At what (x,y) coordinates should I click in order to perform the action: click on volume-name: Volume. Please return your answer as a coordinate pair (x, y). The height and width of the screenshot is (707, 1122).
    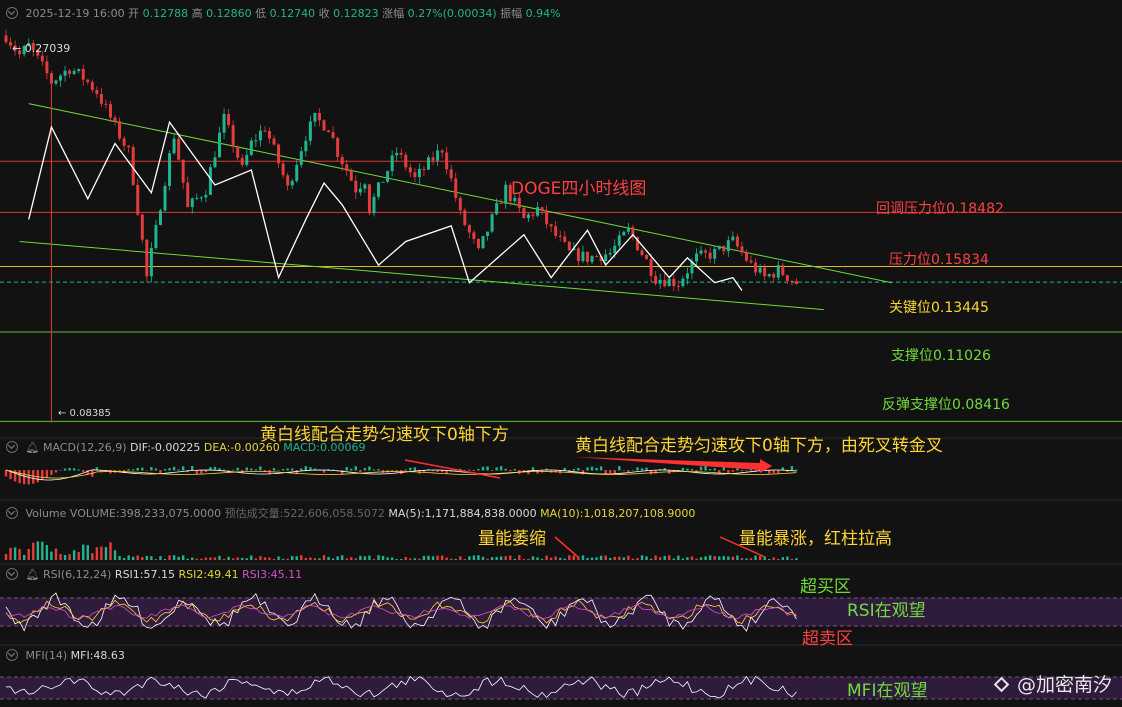
    Looking at the image, I should click on (46, 513).